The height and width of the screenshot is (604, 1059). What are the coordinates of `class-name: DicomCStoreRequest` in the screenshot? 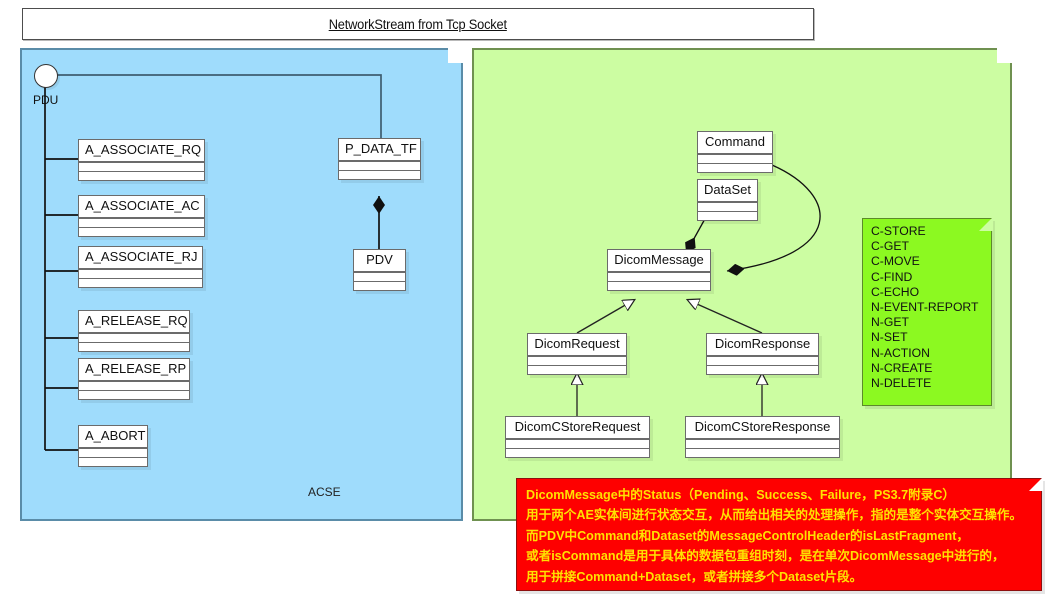 It's located at (577, 426).